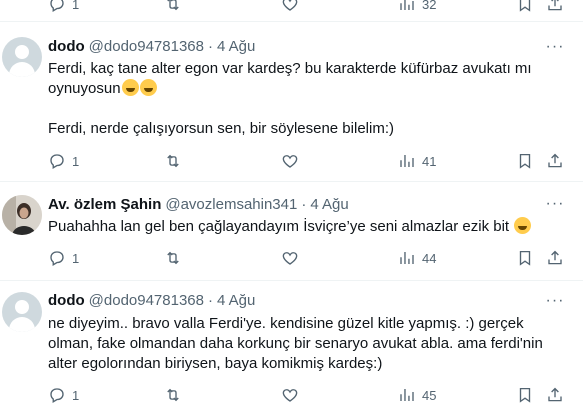 Image resolution: width=583 pixels, height=406 pixels. I want to click on views-button: 44, so click(417, 258).